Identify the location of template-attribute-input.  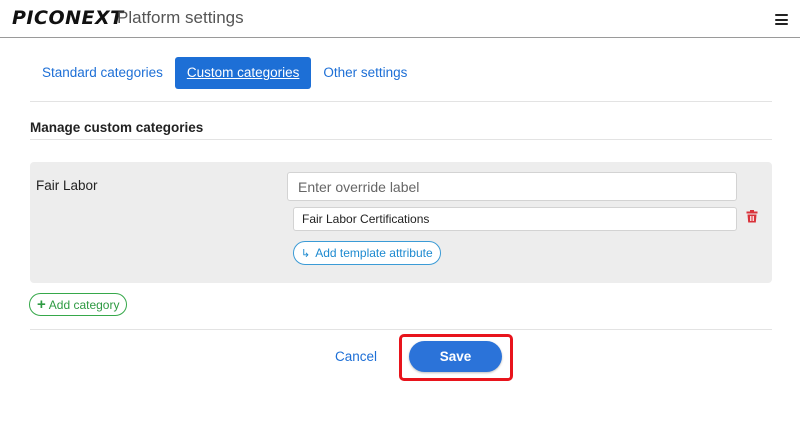
(515, 219).